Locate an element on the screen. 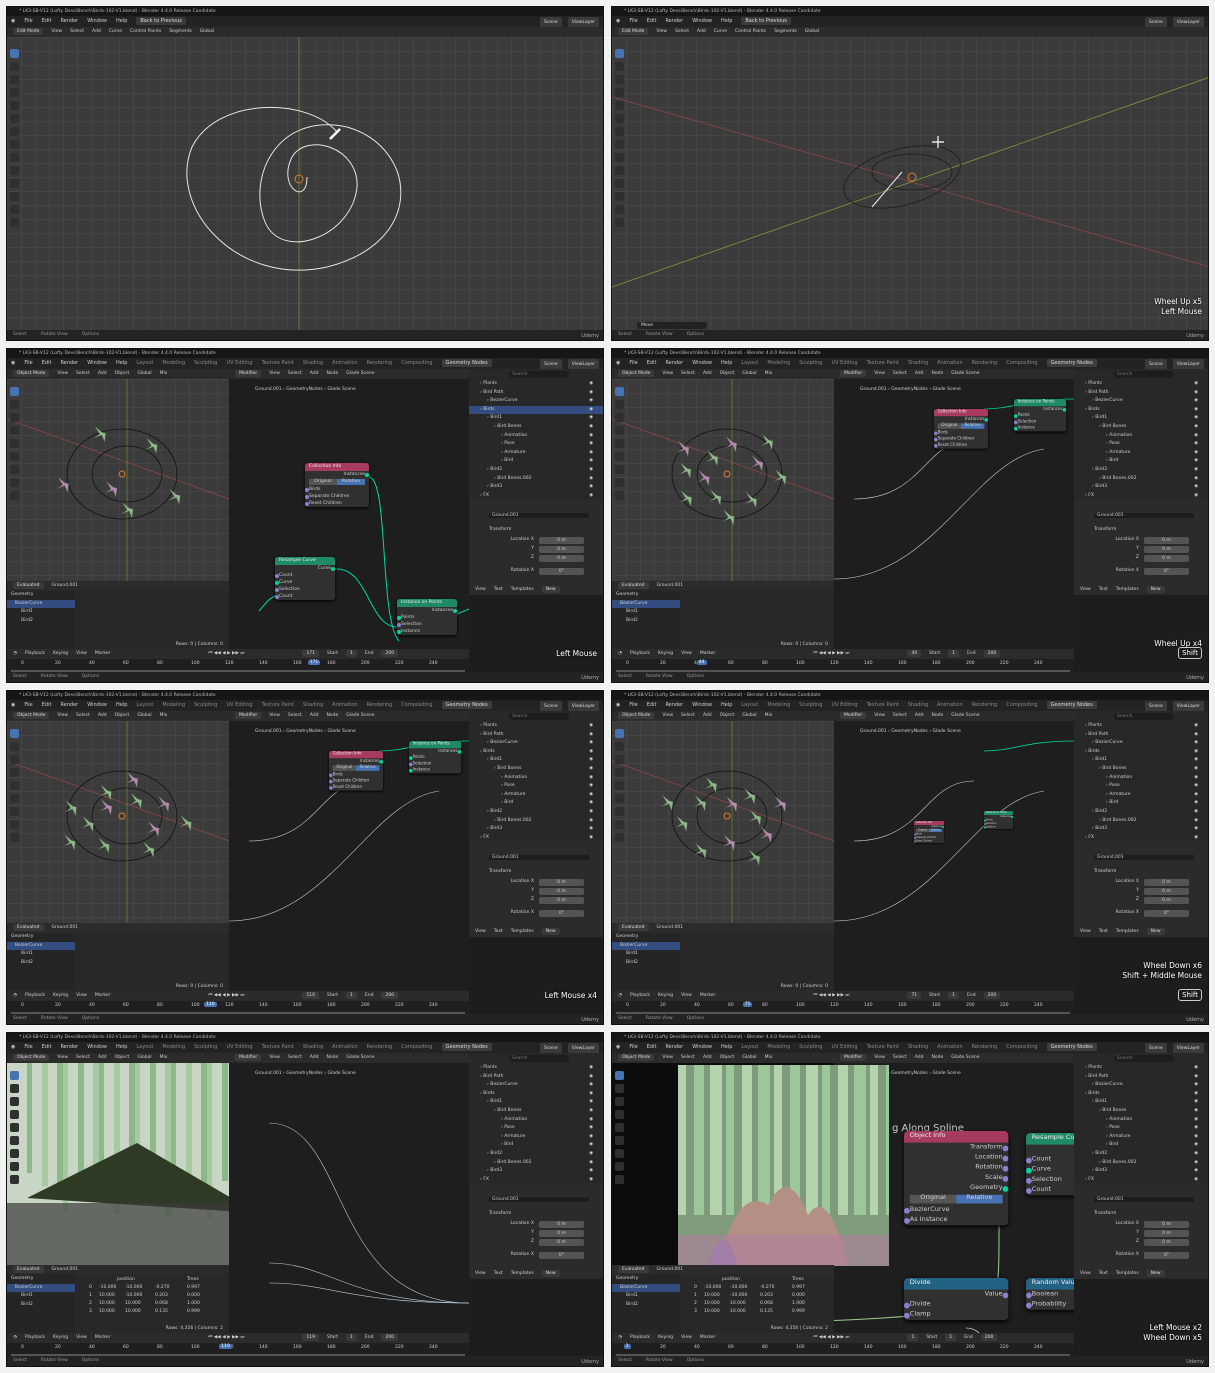 Image resolution: width=1215 pixels, height=1373 pixels. timeline-menu-view: View is located at coordinates (686, 1337).